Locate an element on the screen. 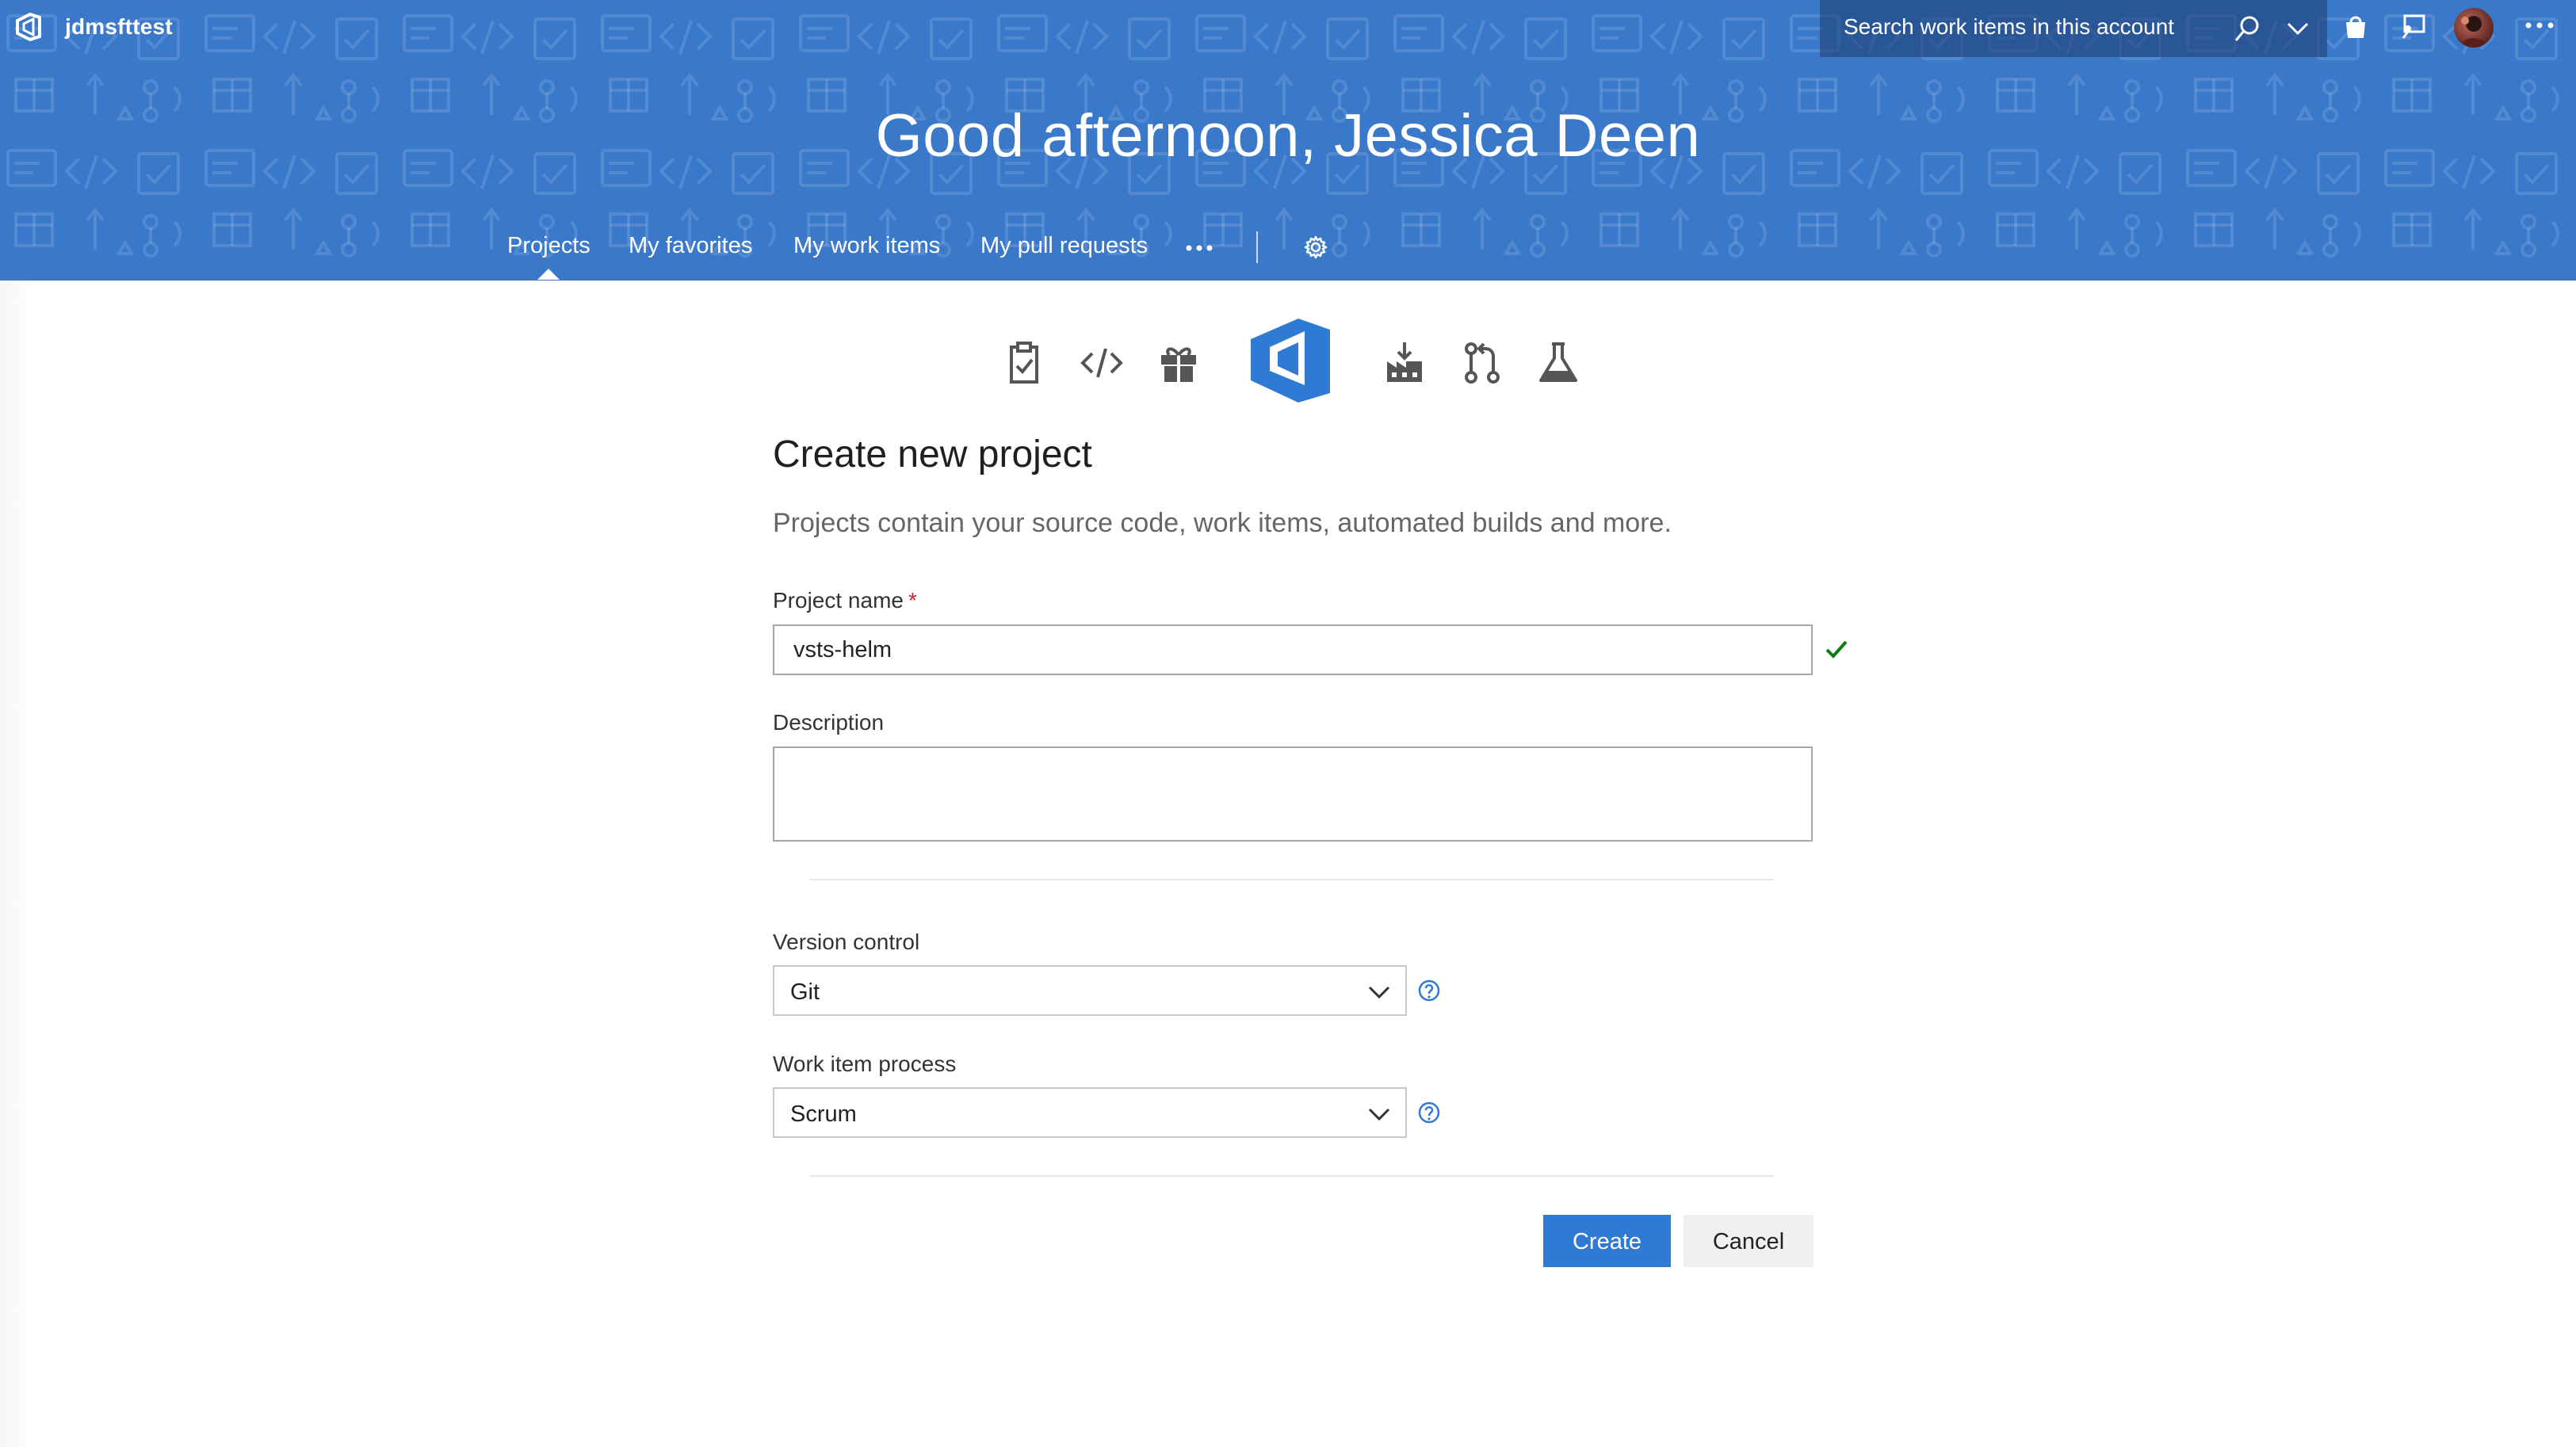 This screenshot has height=1447, width=2576. description-label: Description is located at coordinates (829, 722).